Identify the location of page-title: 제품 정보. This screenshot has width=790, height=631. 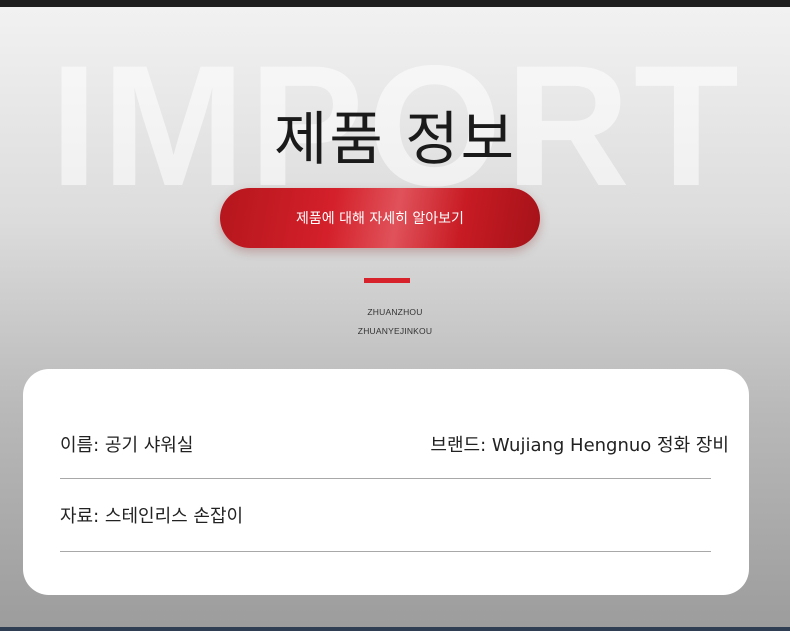
(395, 139).